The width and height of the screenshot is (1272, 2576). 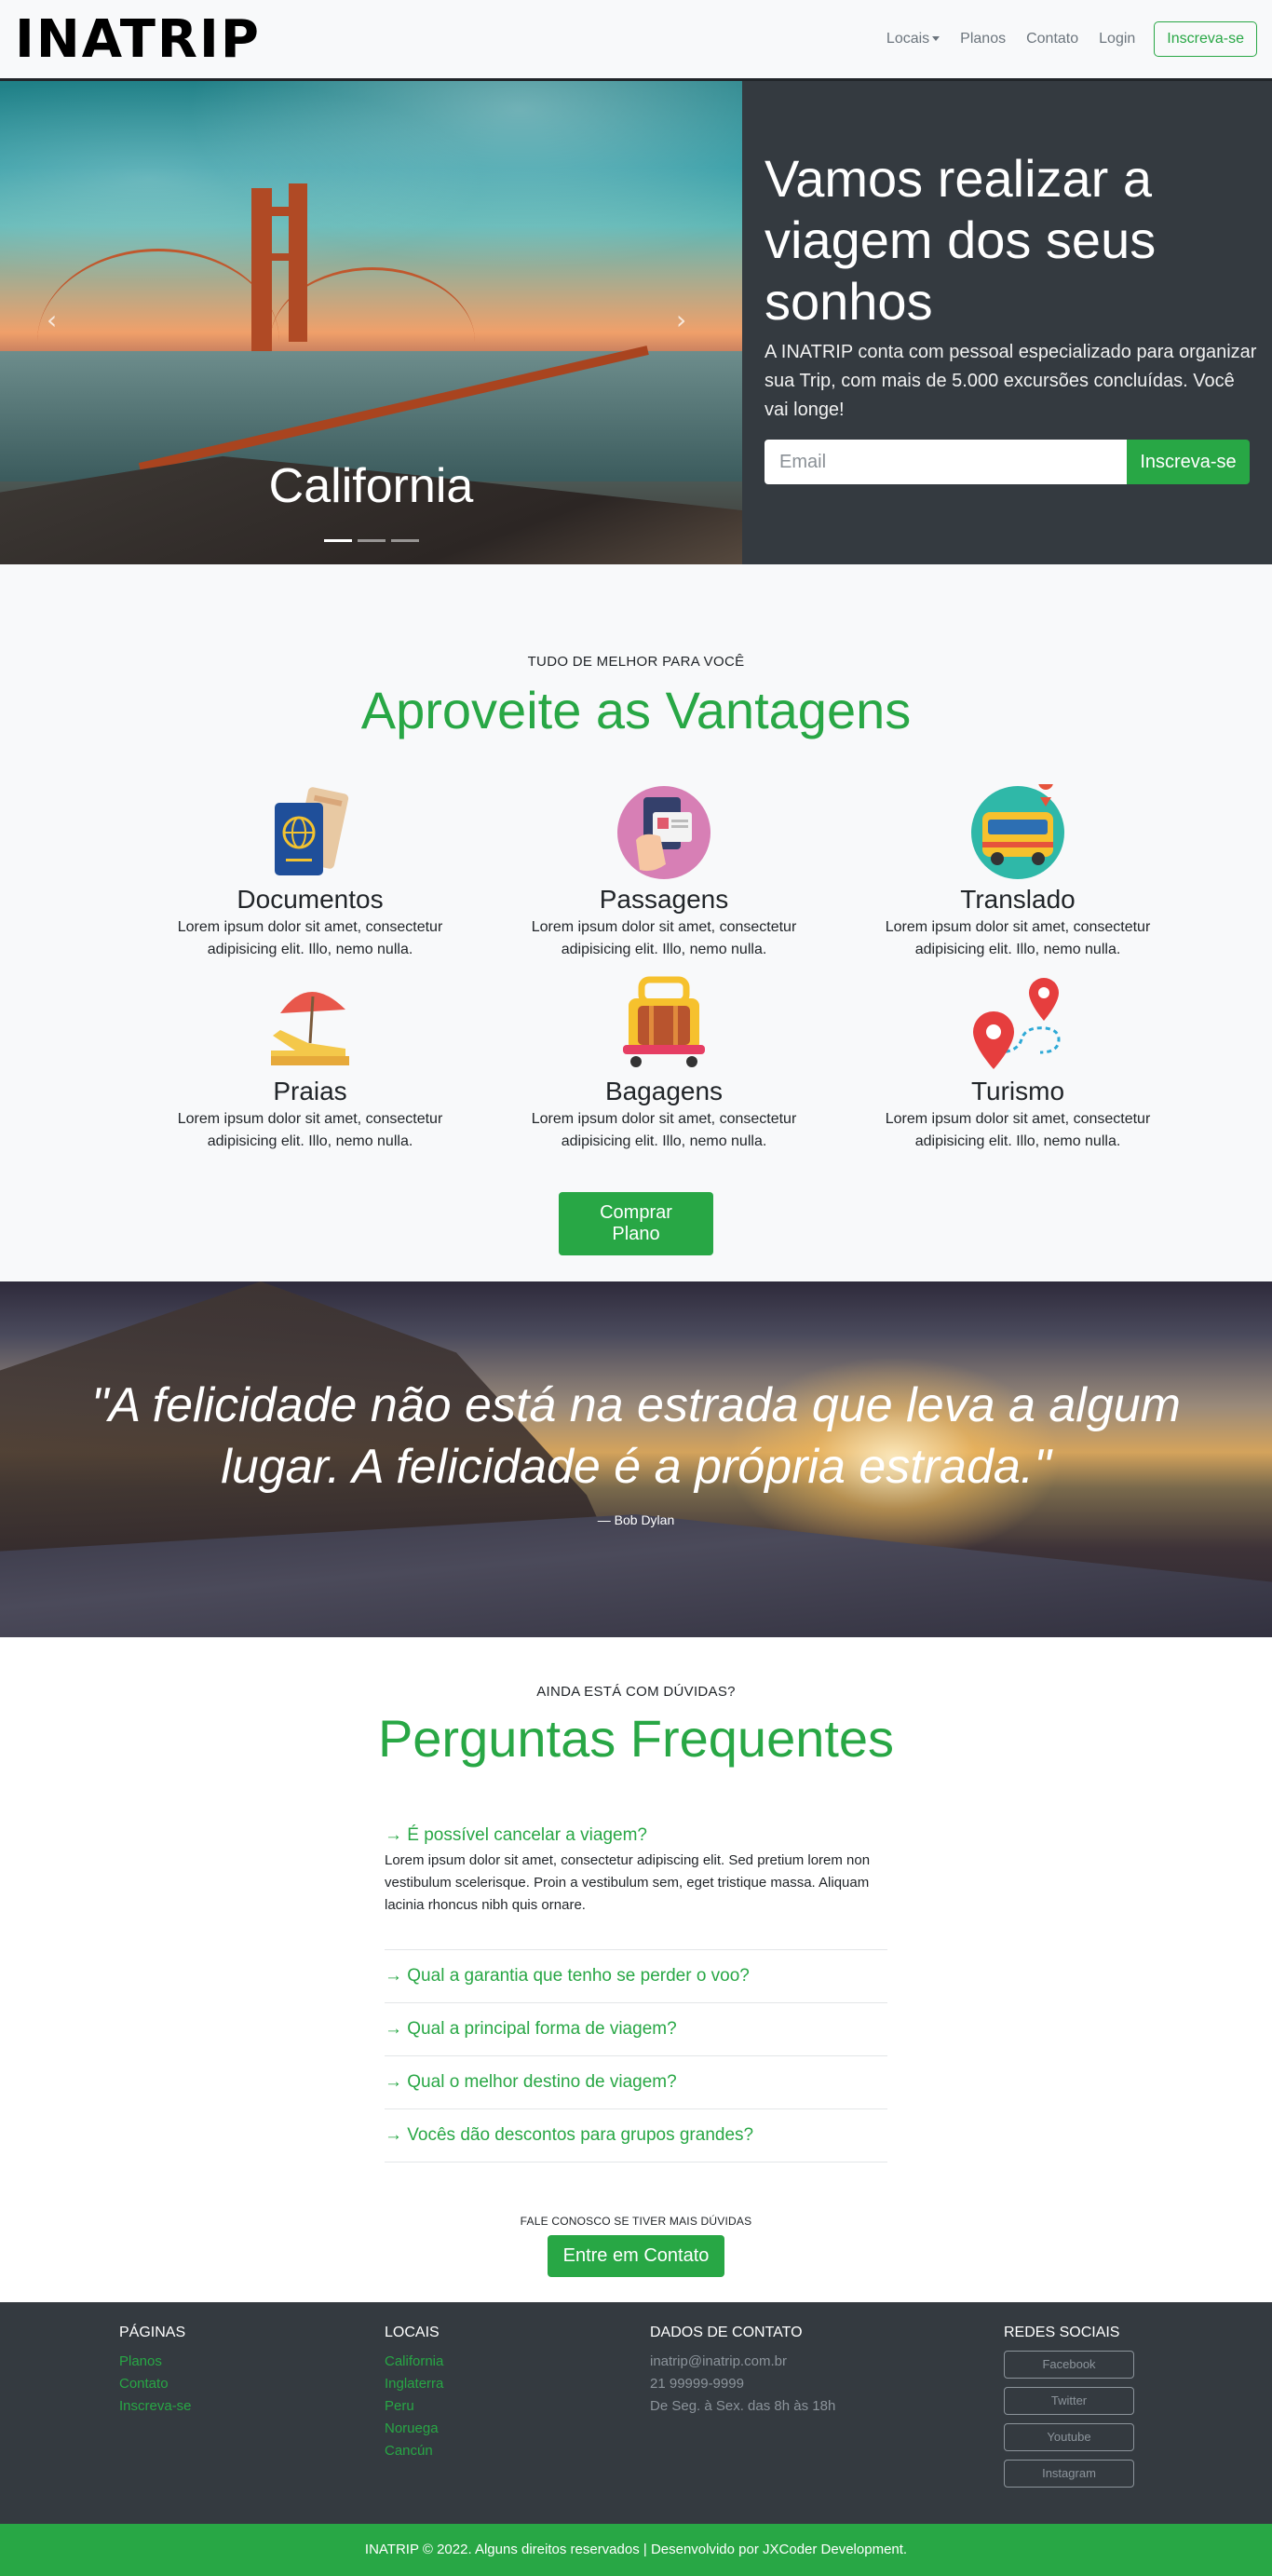 What do you see at coordinates (664, 1022) in the screenshot?
I see `luggage-icon` at bounding box center [664, 1022].